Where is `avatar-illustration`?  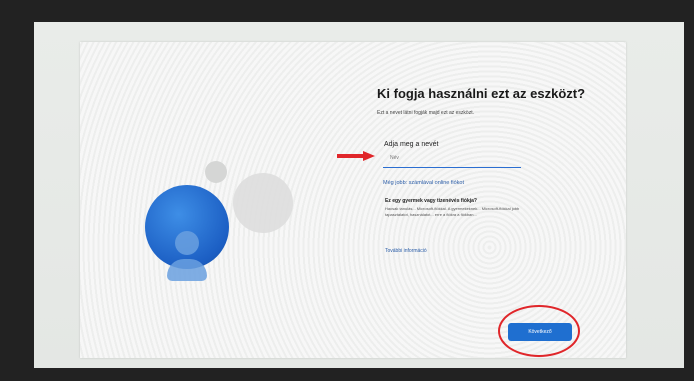
avatar-illustration is located at coordinates (219, 218).